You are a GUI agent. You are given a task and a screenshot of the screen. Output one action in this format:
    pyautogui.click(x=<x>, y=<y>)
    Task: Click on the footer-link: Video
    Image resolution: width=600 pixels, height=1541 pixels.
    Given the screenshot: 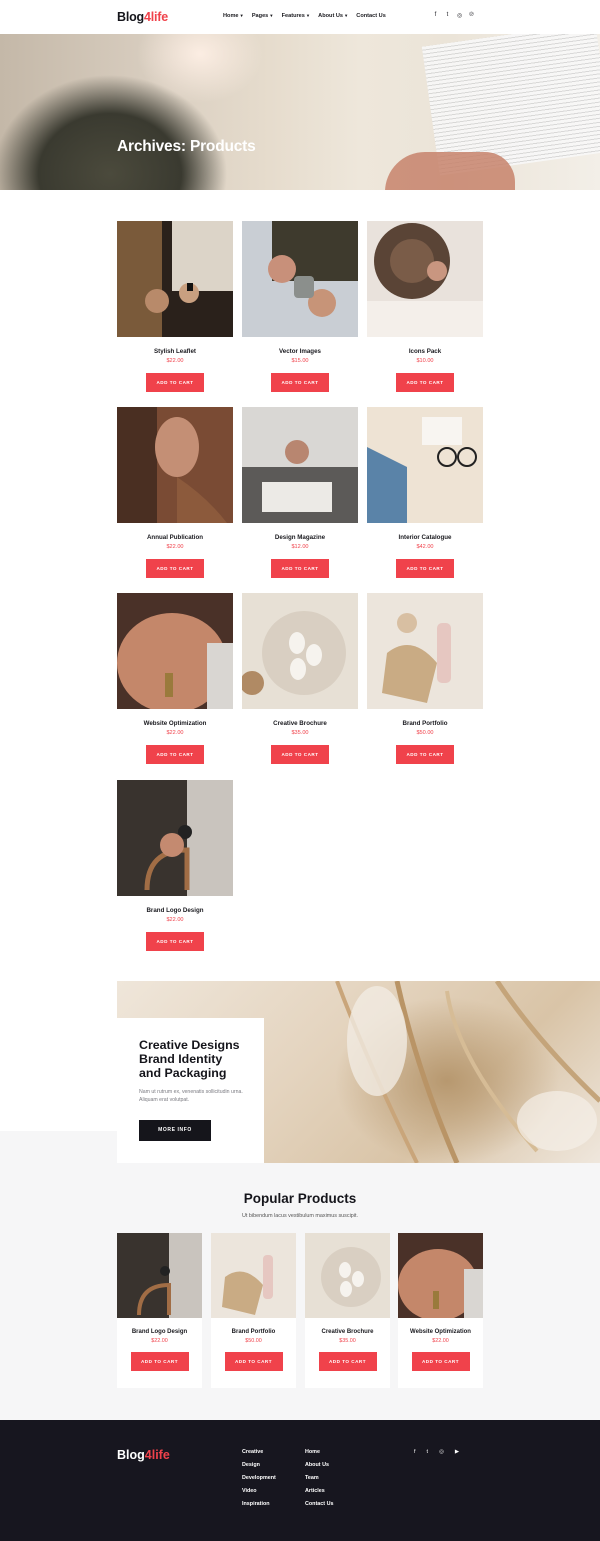 What is the action you would take?
    pyautogui.click(x=259, y=1491)
    